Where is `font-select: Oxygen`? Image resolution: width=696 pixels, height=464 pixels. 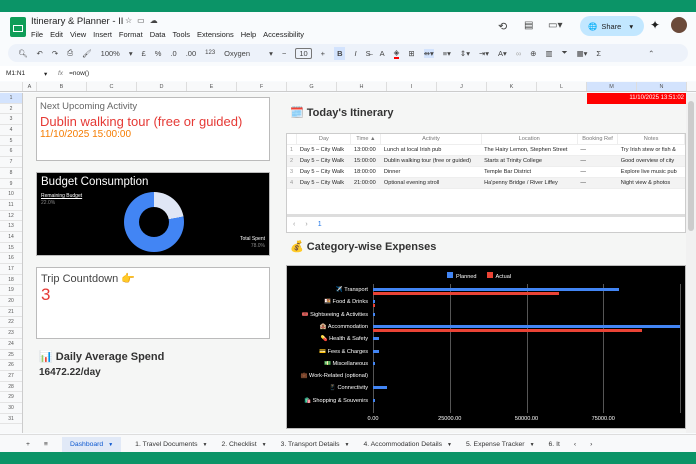 font-select: Oxygen is located at coordinates (242, 53).